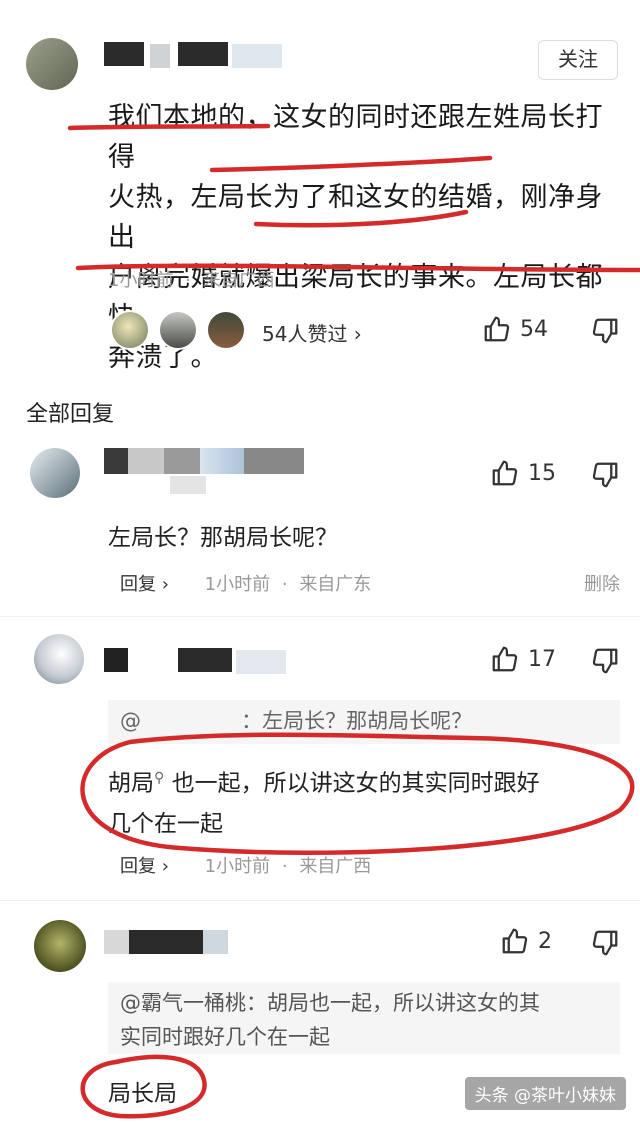  I want to click on reply-like-count: 2, so click(545, 941).